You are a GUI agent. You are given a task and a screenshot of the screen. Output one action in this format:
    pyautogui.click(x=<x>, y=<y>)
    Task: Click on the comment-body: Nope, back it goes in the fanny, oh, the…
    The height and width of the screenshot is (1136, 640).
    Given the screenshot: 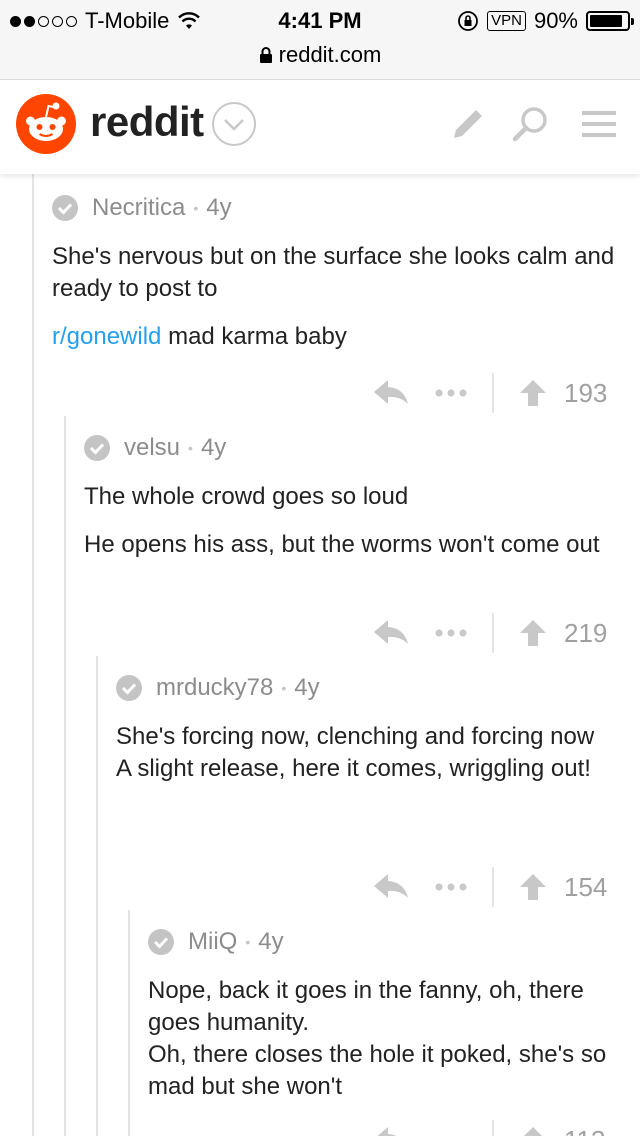 What is the action you would take?
    pyautogui.click(x=388, y=1039)
    